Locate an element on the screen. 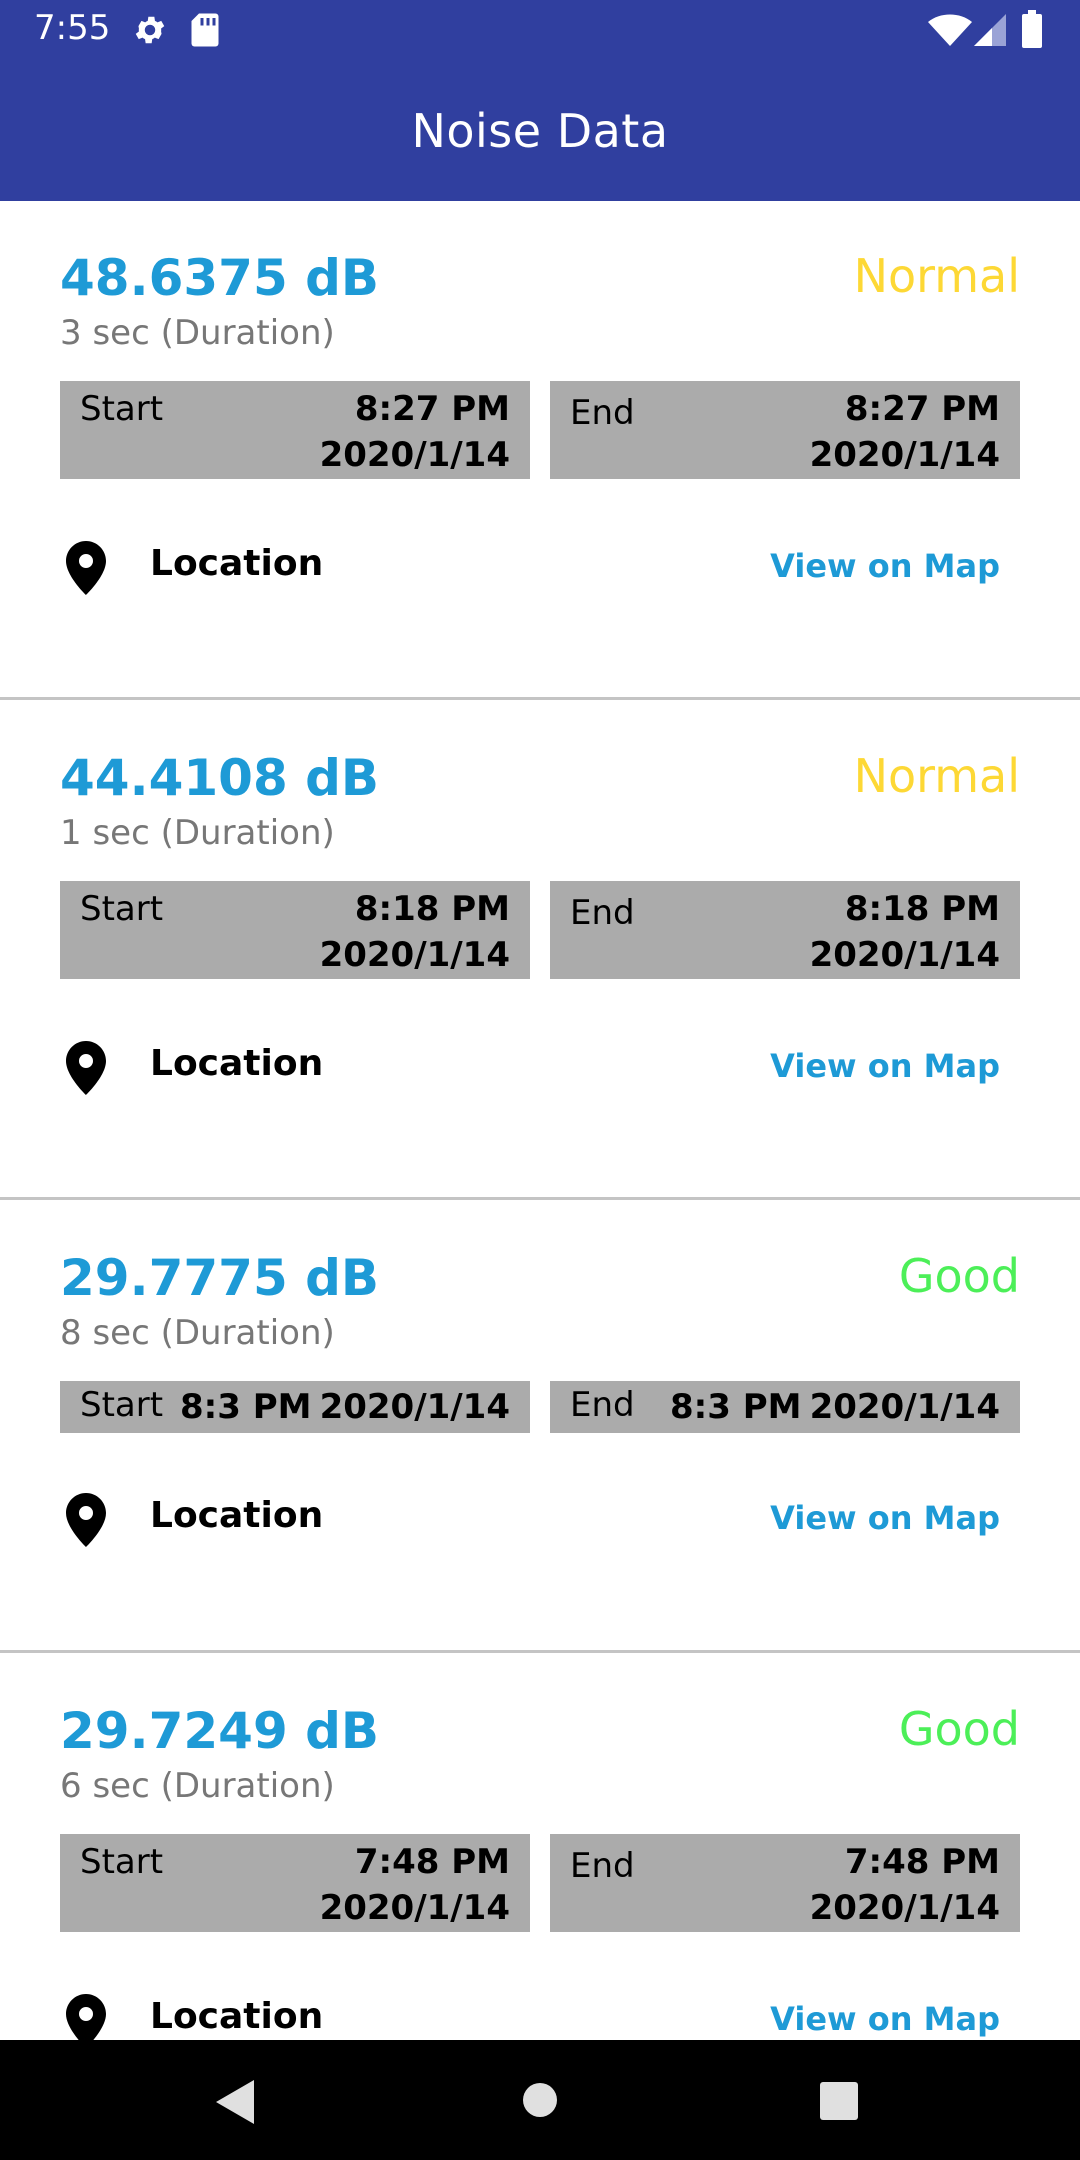  start-time: 8:27 PM is located at coordinates (432, 409).